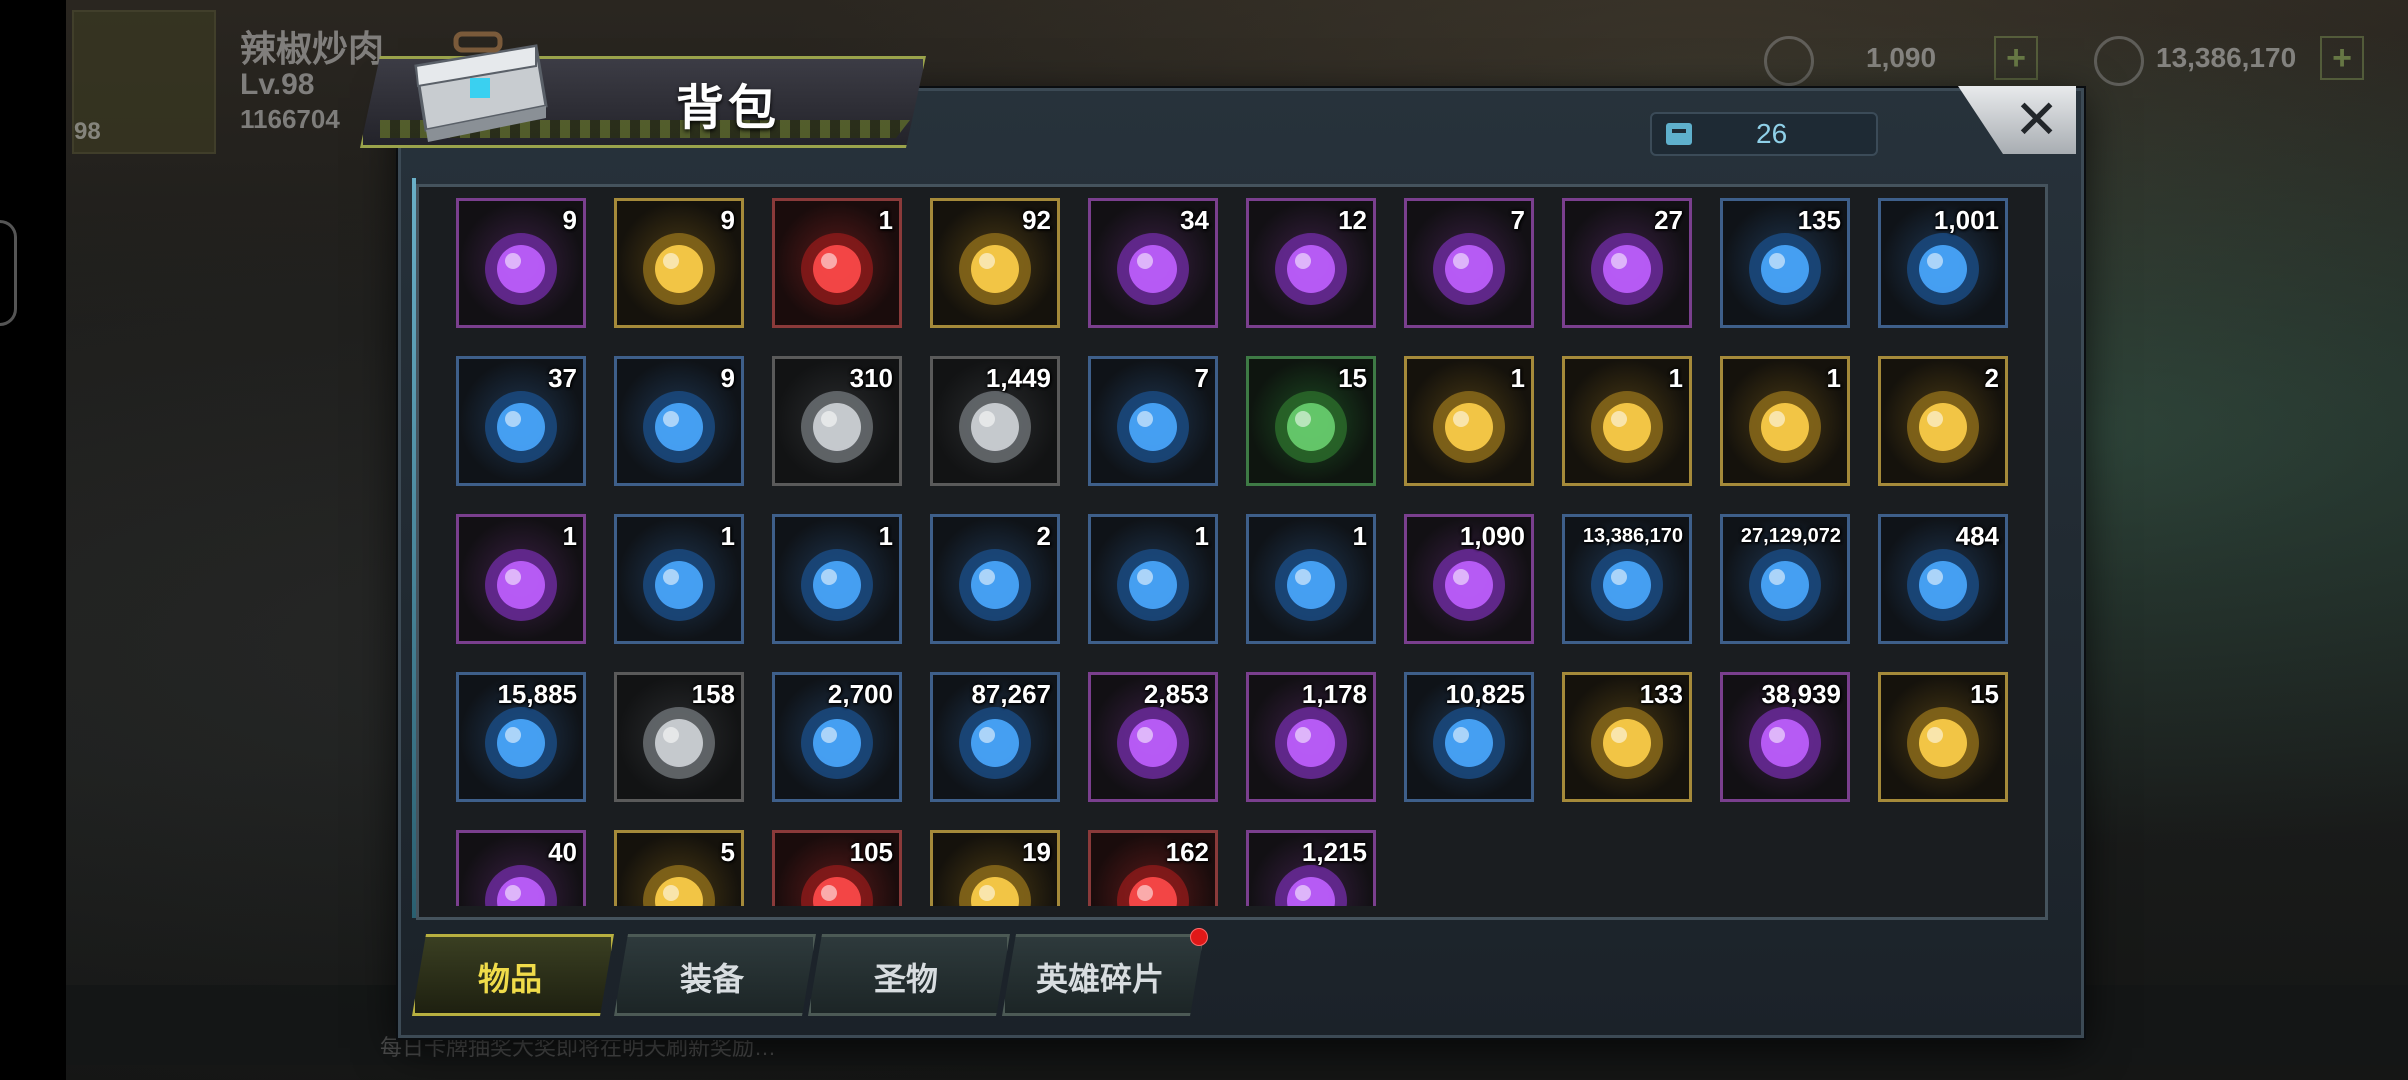 The width and height of the screenshot is (2408, 1080). What do you see at coordinates (1100, 977) in the screenshot?
I see `tab-hero-shards-label: 英雄碎片` at bounding box center [1100, 977].